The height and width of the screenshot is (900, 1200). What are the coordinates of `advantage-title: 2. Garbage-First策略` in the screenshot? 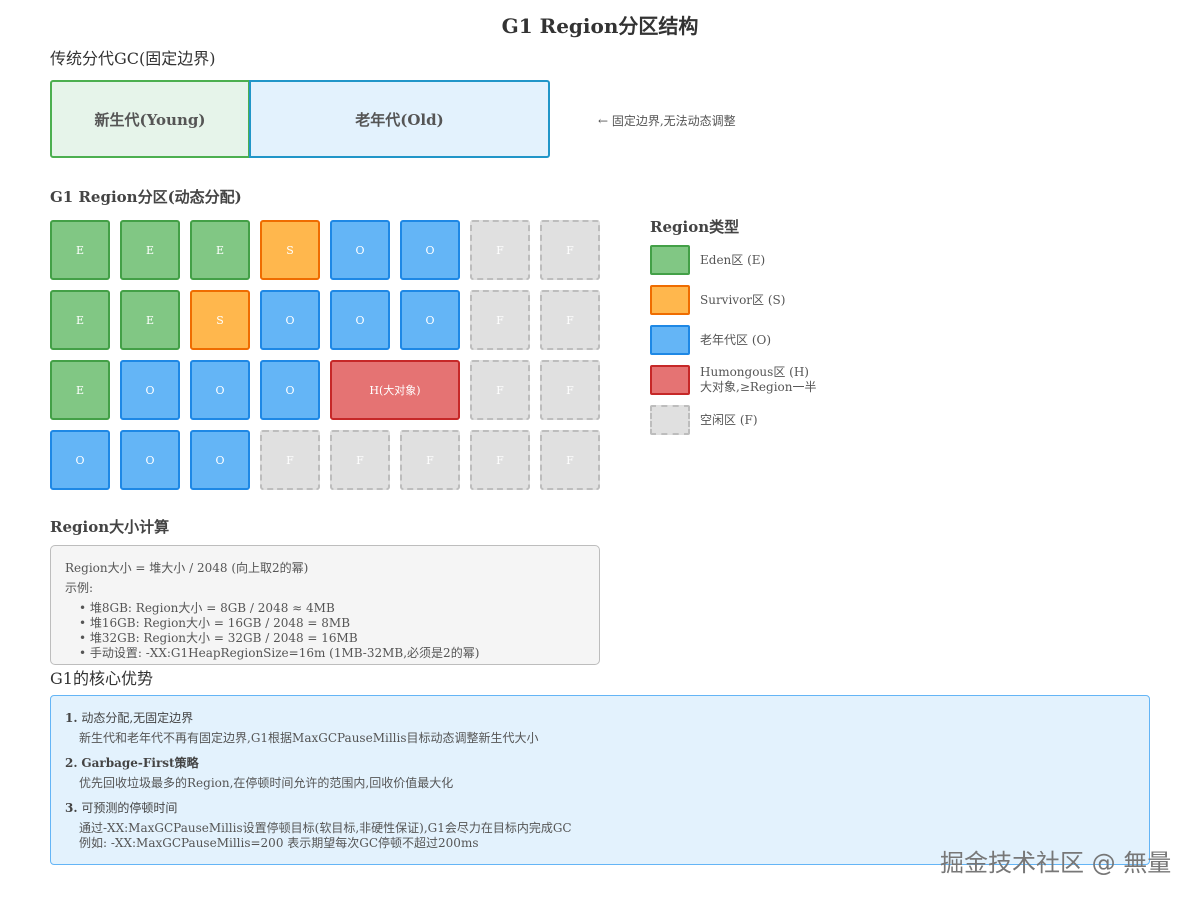 It's located at (132, 762).